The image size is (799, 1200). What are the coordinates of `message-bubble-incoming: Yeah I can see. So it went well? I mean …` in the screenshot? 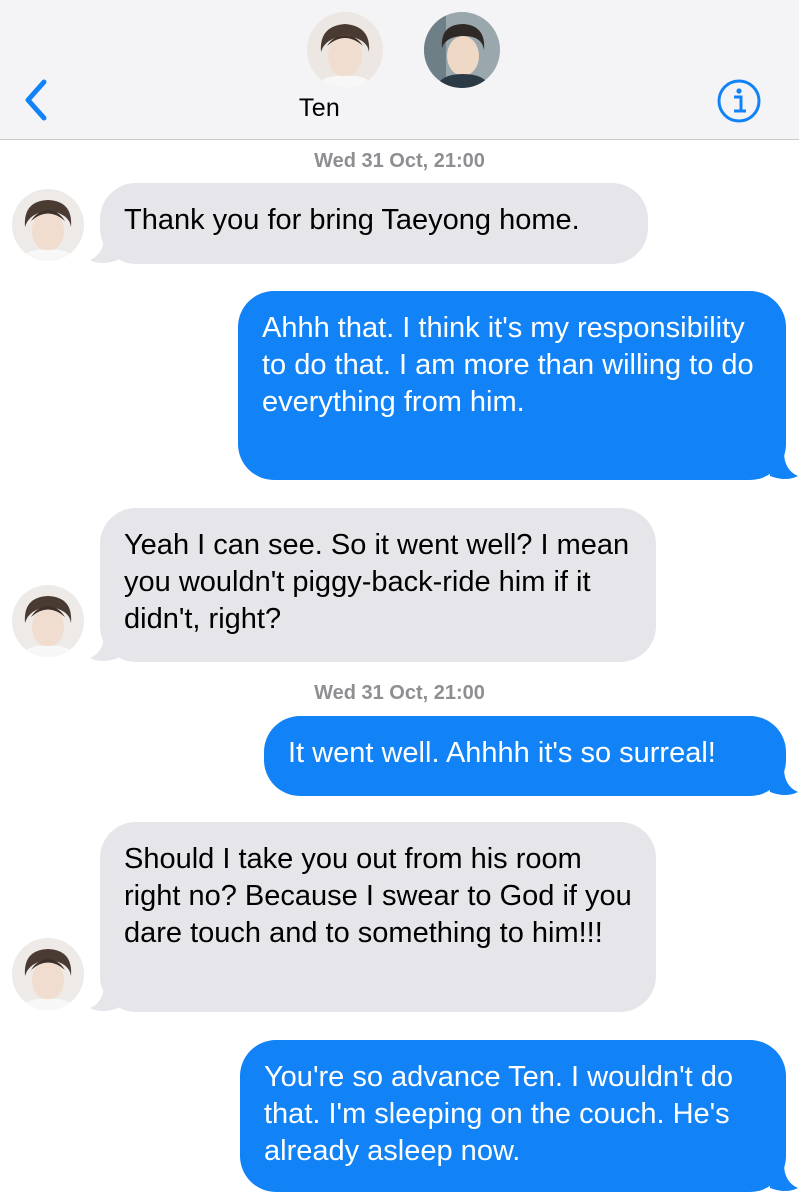 It's located at (378, 585).